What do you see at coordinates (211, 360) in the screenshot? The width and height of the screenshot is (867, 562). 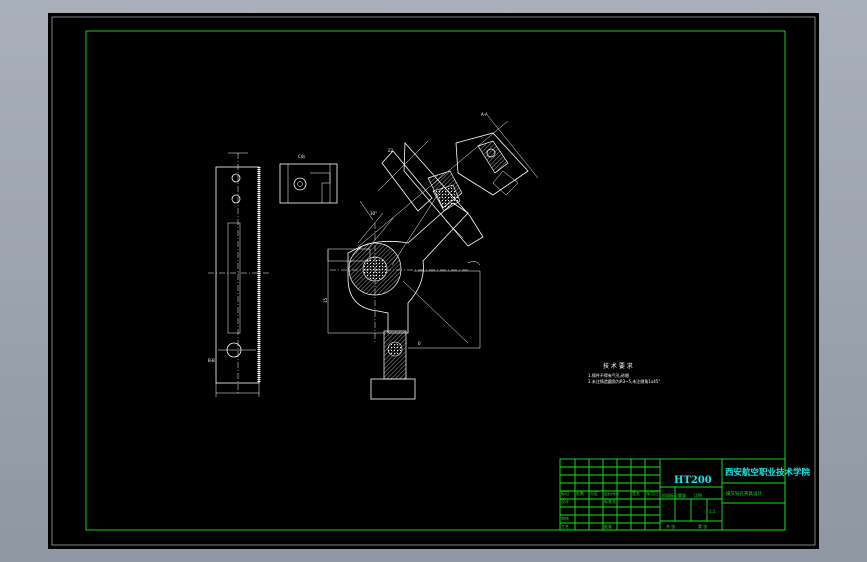 I see `label-b-b: B-B` at bounding box center [211, 360].